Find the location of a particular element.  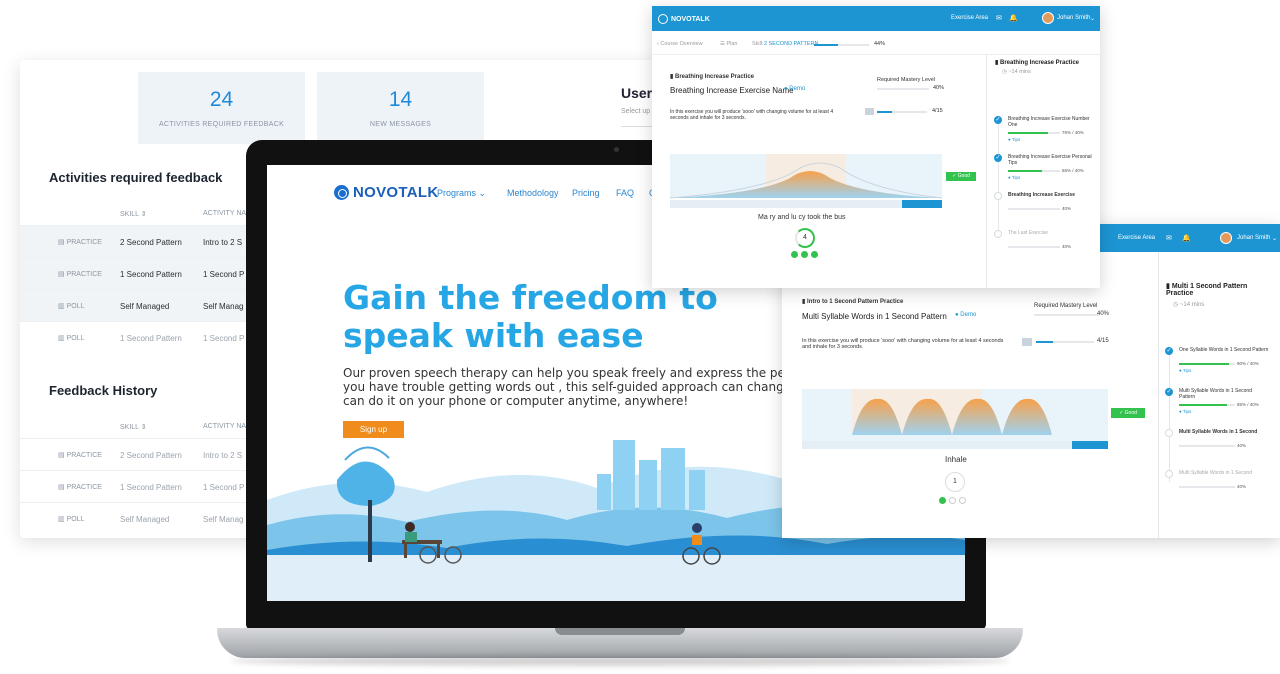

side-title: ▮ Multi 1 Second Pattern Practice is located at coordinates (1207, 290).